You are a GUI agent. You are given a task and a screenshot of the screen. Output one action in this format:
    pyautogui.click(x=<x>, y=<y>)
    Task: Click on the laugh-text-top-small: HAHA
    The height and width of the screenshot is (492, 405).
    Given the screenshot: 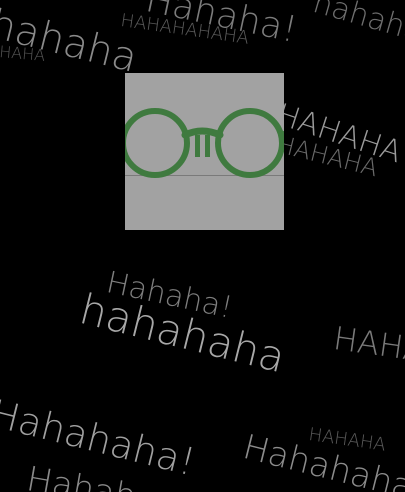 What is the action you would take?
    pyautogui.click(x=23, y=53)
    